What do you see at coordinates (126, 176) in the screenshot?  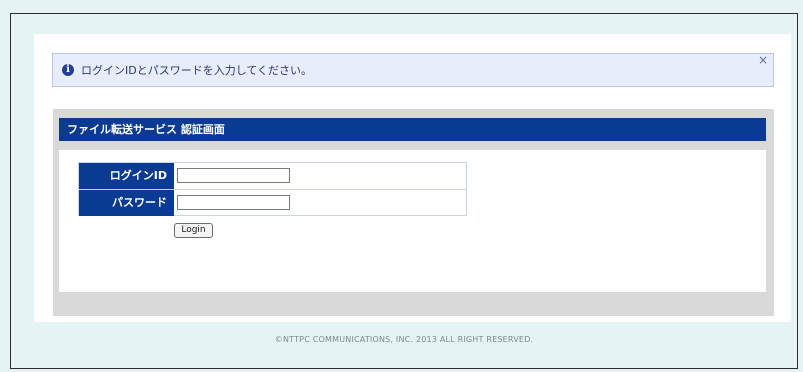 I see `login-id-label: ログインID` at bounding box center [126, 176].